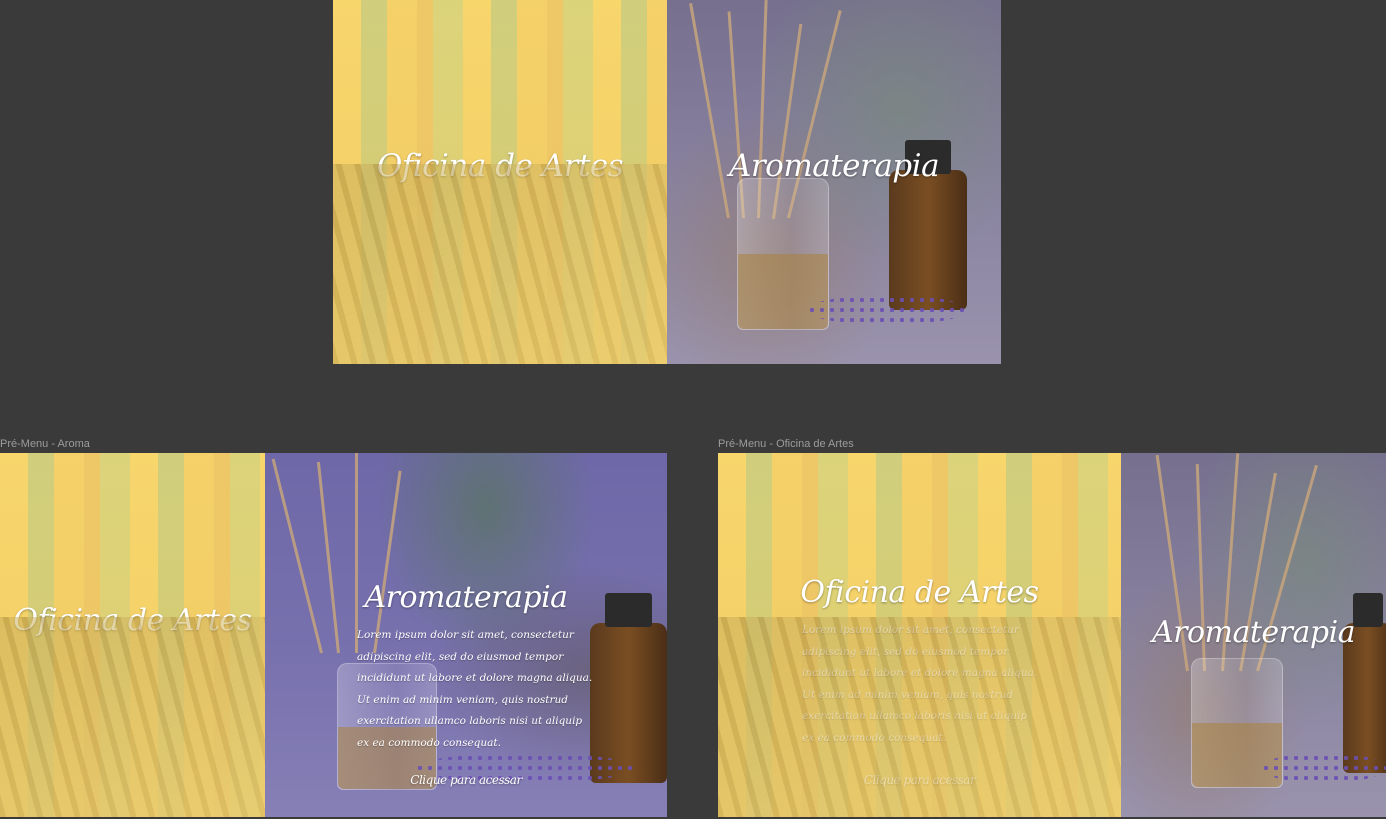  I want to click on frame-label: Pré-Menu - Aroma, so click(45, 444).